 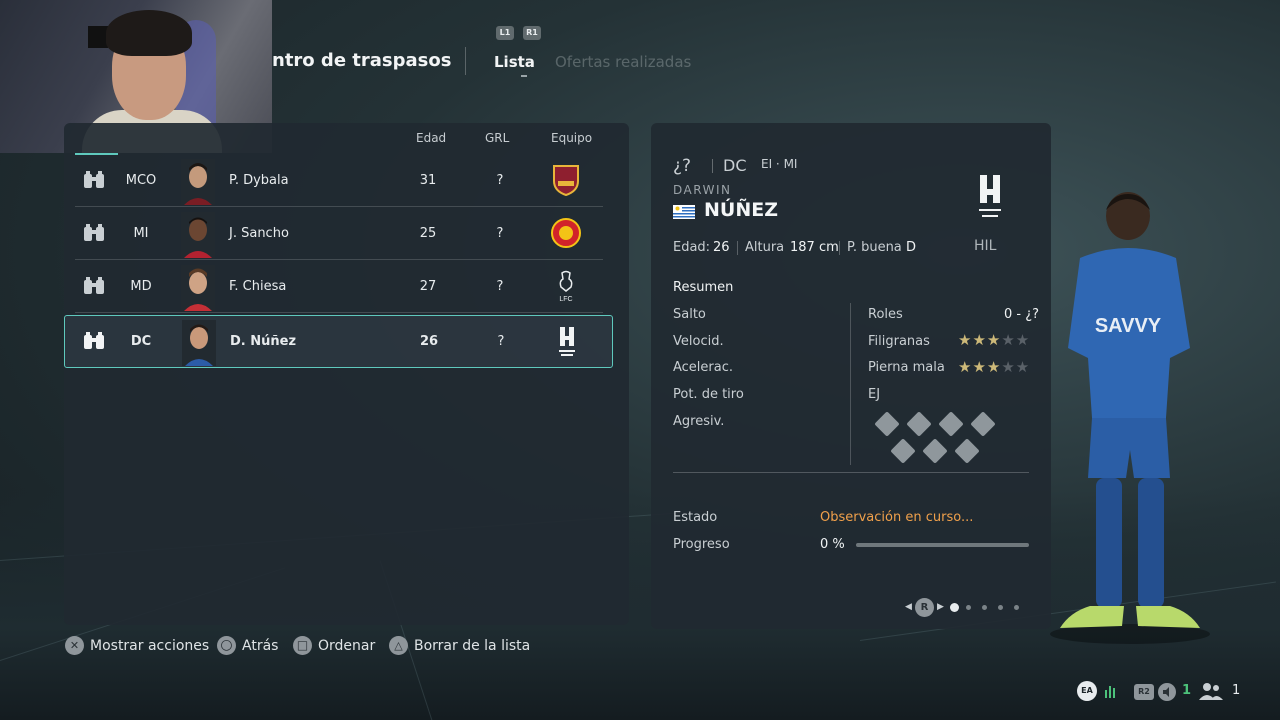 I want to click on roles-label: Roles, so click(x=885, y=314).